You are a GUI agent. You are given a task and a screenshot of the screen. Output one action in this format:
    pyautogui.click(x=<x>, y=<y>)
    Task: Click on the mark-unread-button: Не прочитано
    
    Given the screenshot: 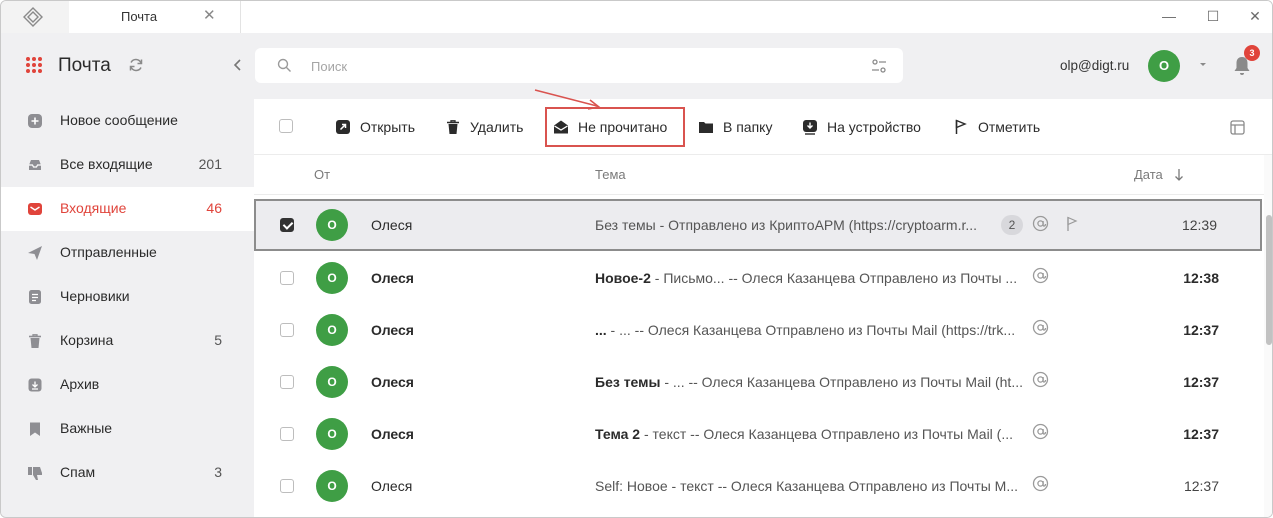 What is the action you would take?
    pyautogui.click(x=614, y=127)
    